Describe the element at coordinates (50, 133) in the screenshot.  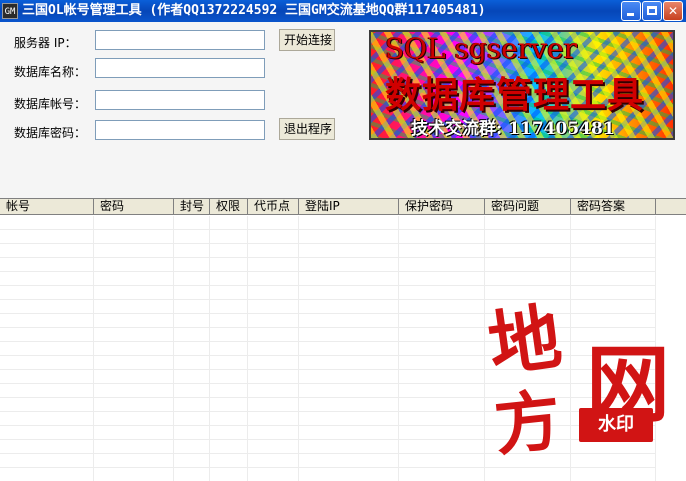
I see `db-password-label: 数据库密码：` at that location.